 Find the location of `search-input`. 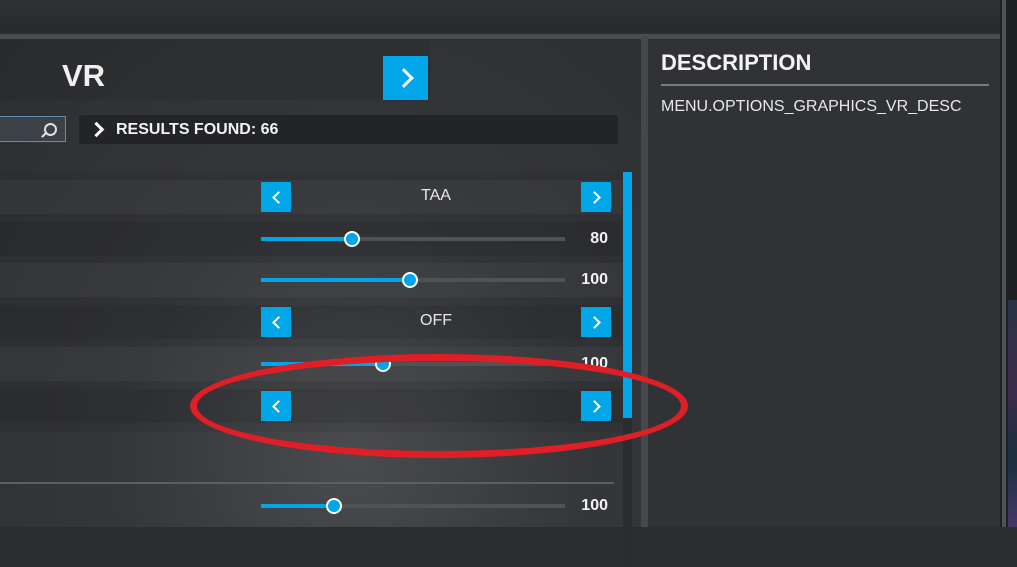

search-input is located at coordinates (33, 129).